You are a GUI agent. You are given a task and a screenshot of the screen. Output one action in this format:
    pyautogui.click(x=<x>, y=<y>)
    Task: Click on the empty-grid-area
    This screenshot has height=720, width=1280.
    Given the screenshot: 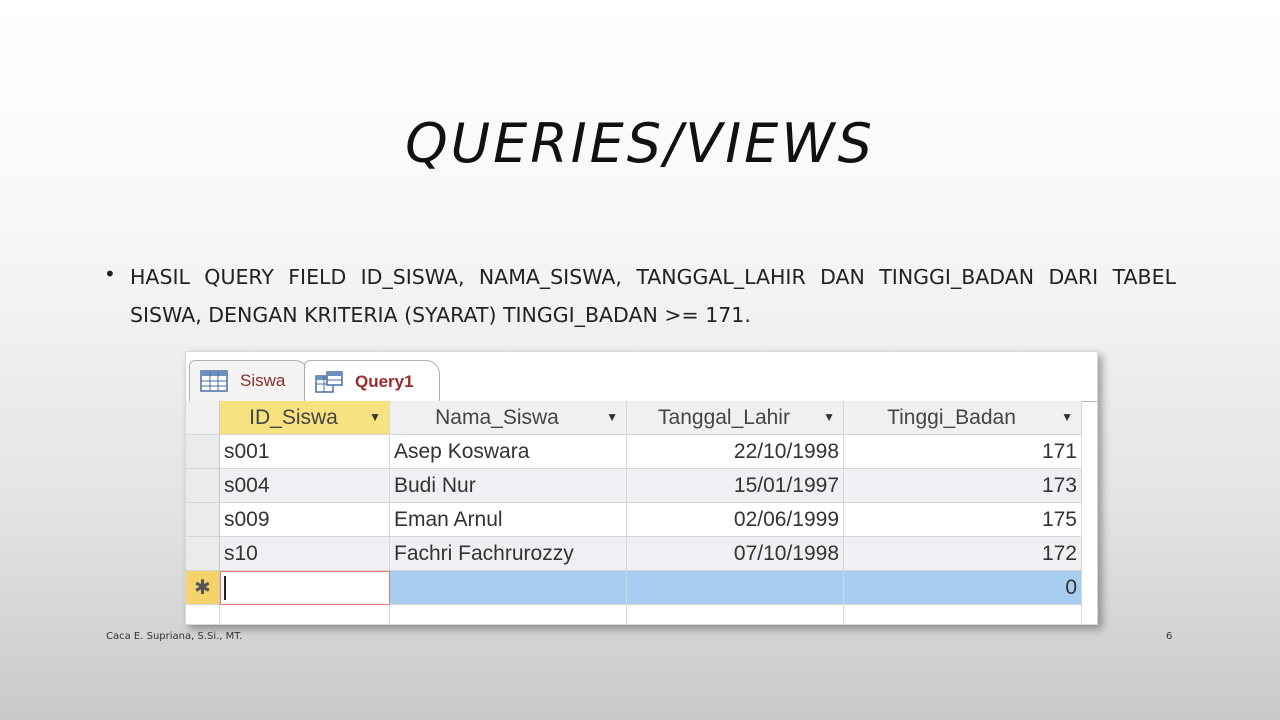 What is the action you would take?
    pyautogui.click(x=634, y=614)
    